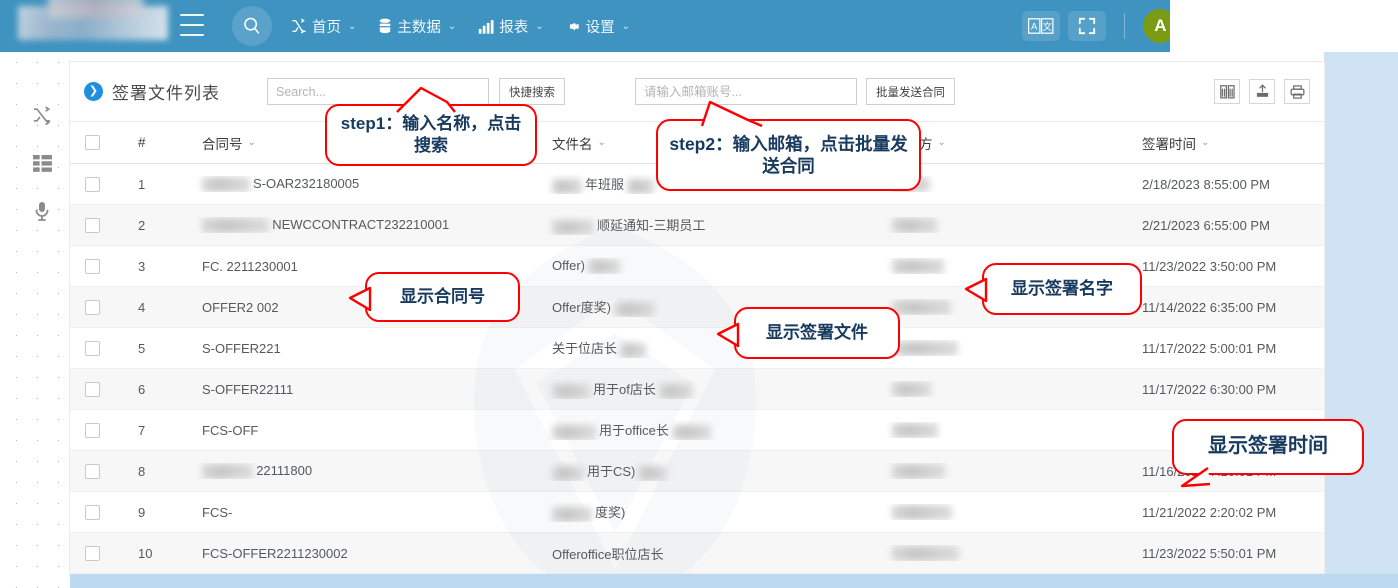  What do you see at coordinates (442, 297) in the screenshot?
I see `annotation-show-contract-no: 显示合同号` at bounding box center [442, 297].